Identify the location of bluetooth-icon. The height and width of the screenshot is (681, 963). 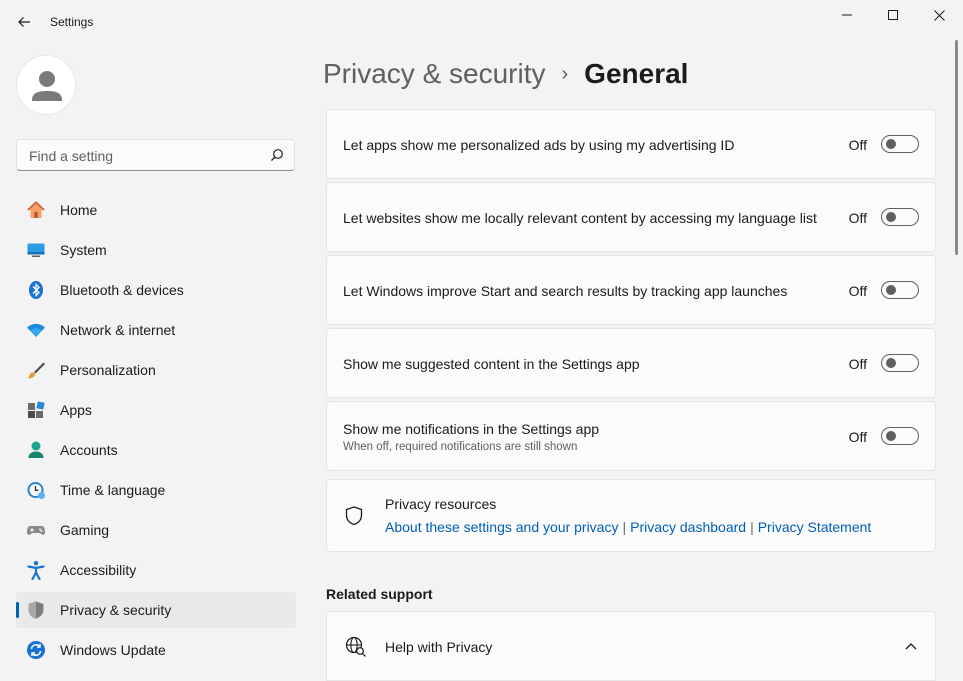
(36, 290).